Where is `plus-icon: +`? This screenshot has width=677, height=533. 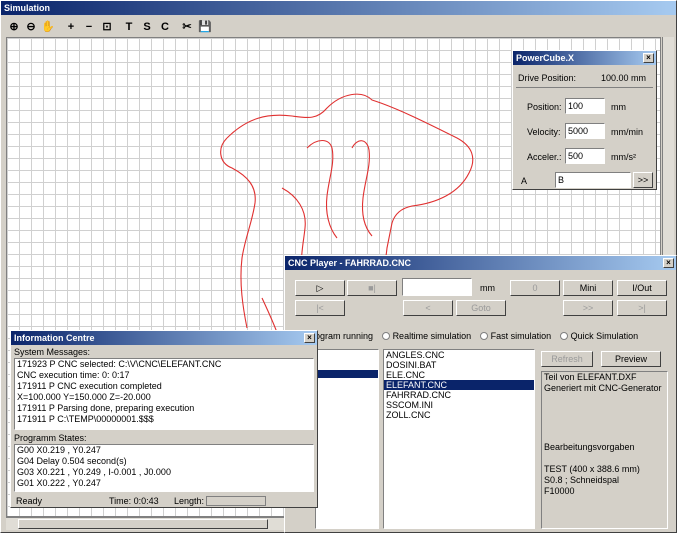
plus-icon: + is located at coordinates (71, 27).